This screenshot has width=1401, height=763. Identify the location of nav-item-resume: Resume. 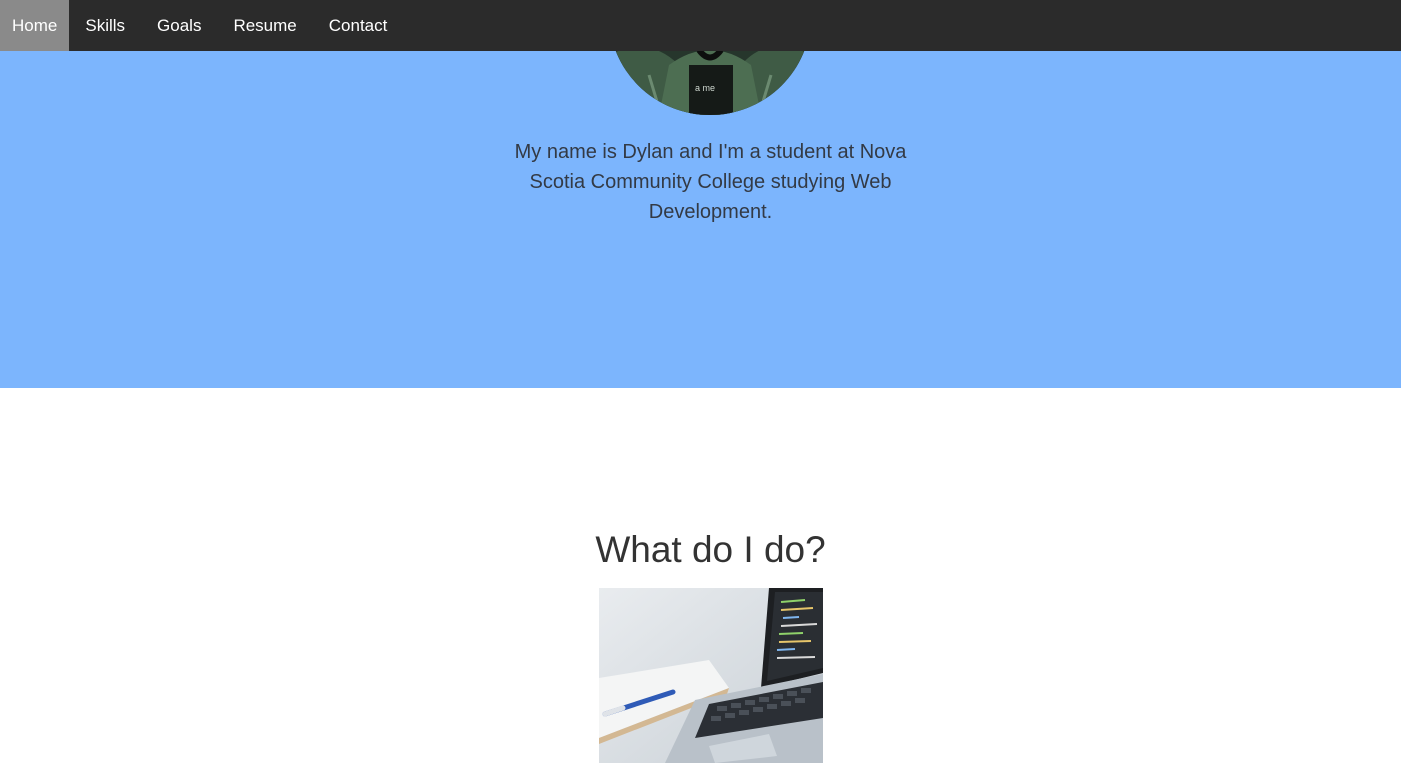
(264, 25).